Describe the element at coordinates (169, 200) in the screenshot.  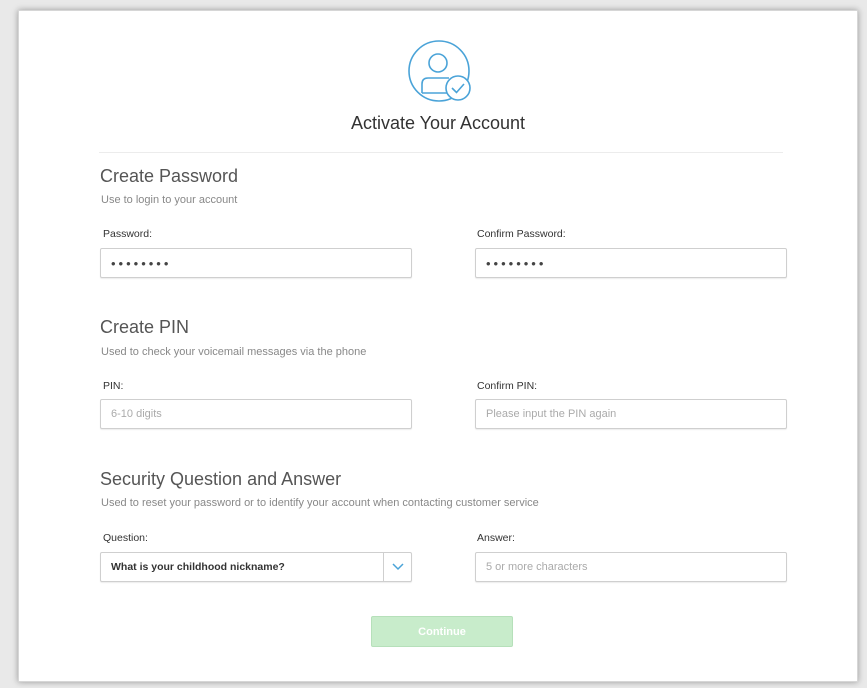
I see `password-section-subtitle: Use to login to your account` at that location.